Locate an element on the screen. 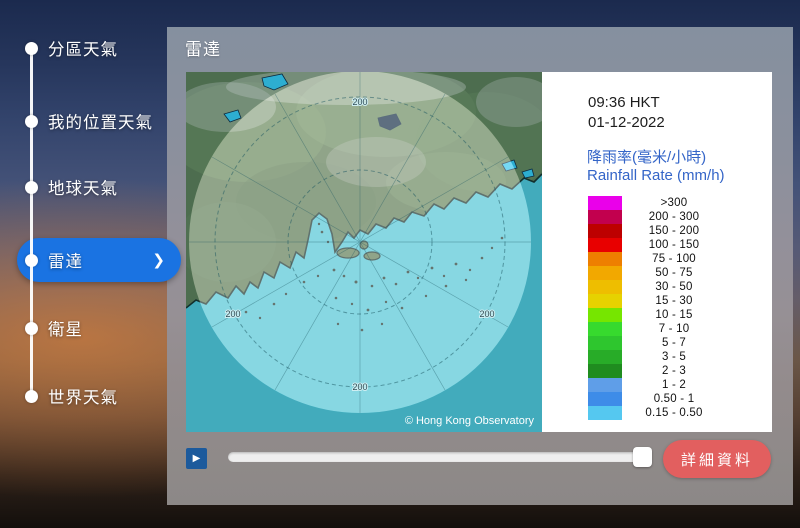  scale-row: 0.15 - 0.50 is located at coordinates (657, 413).